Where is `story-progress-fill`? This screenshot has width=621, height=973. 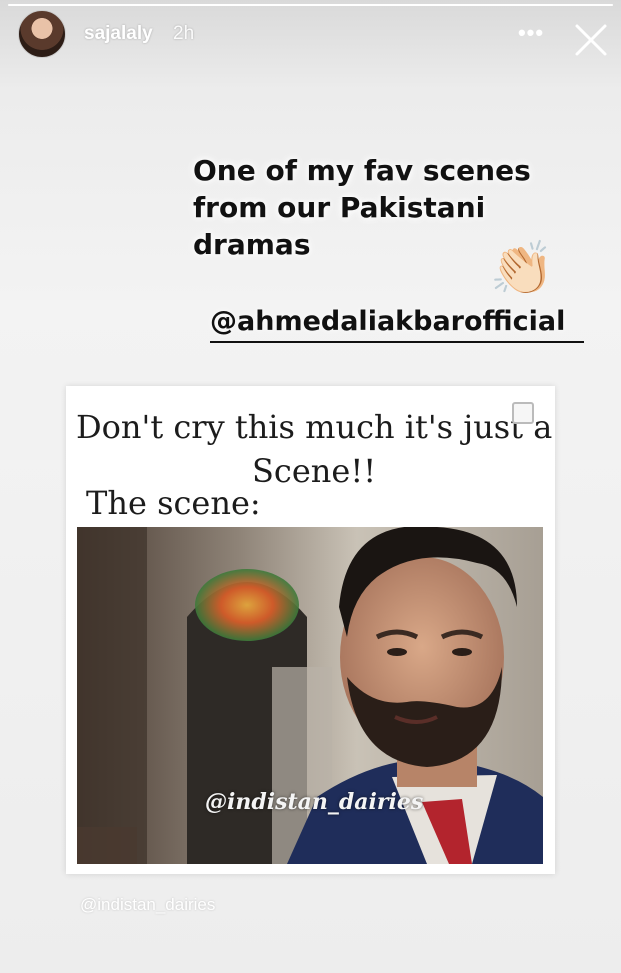 story-progress-fill is located at coordinates (310, 5).